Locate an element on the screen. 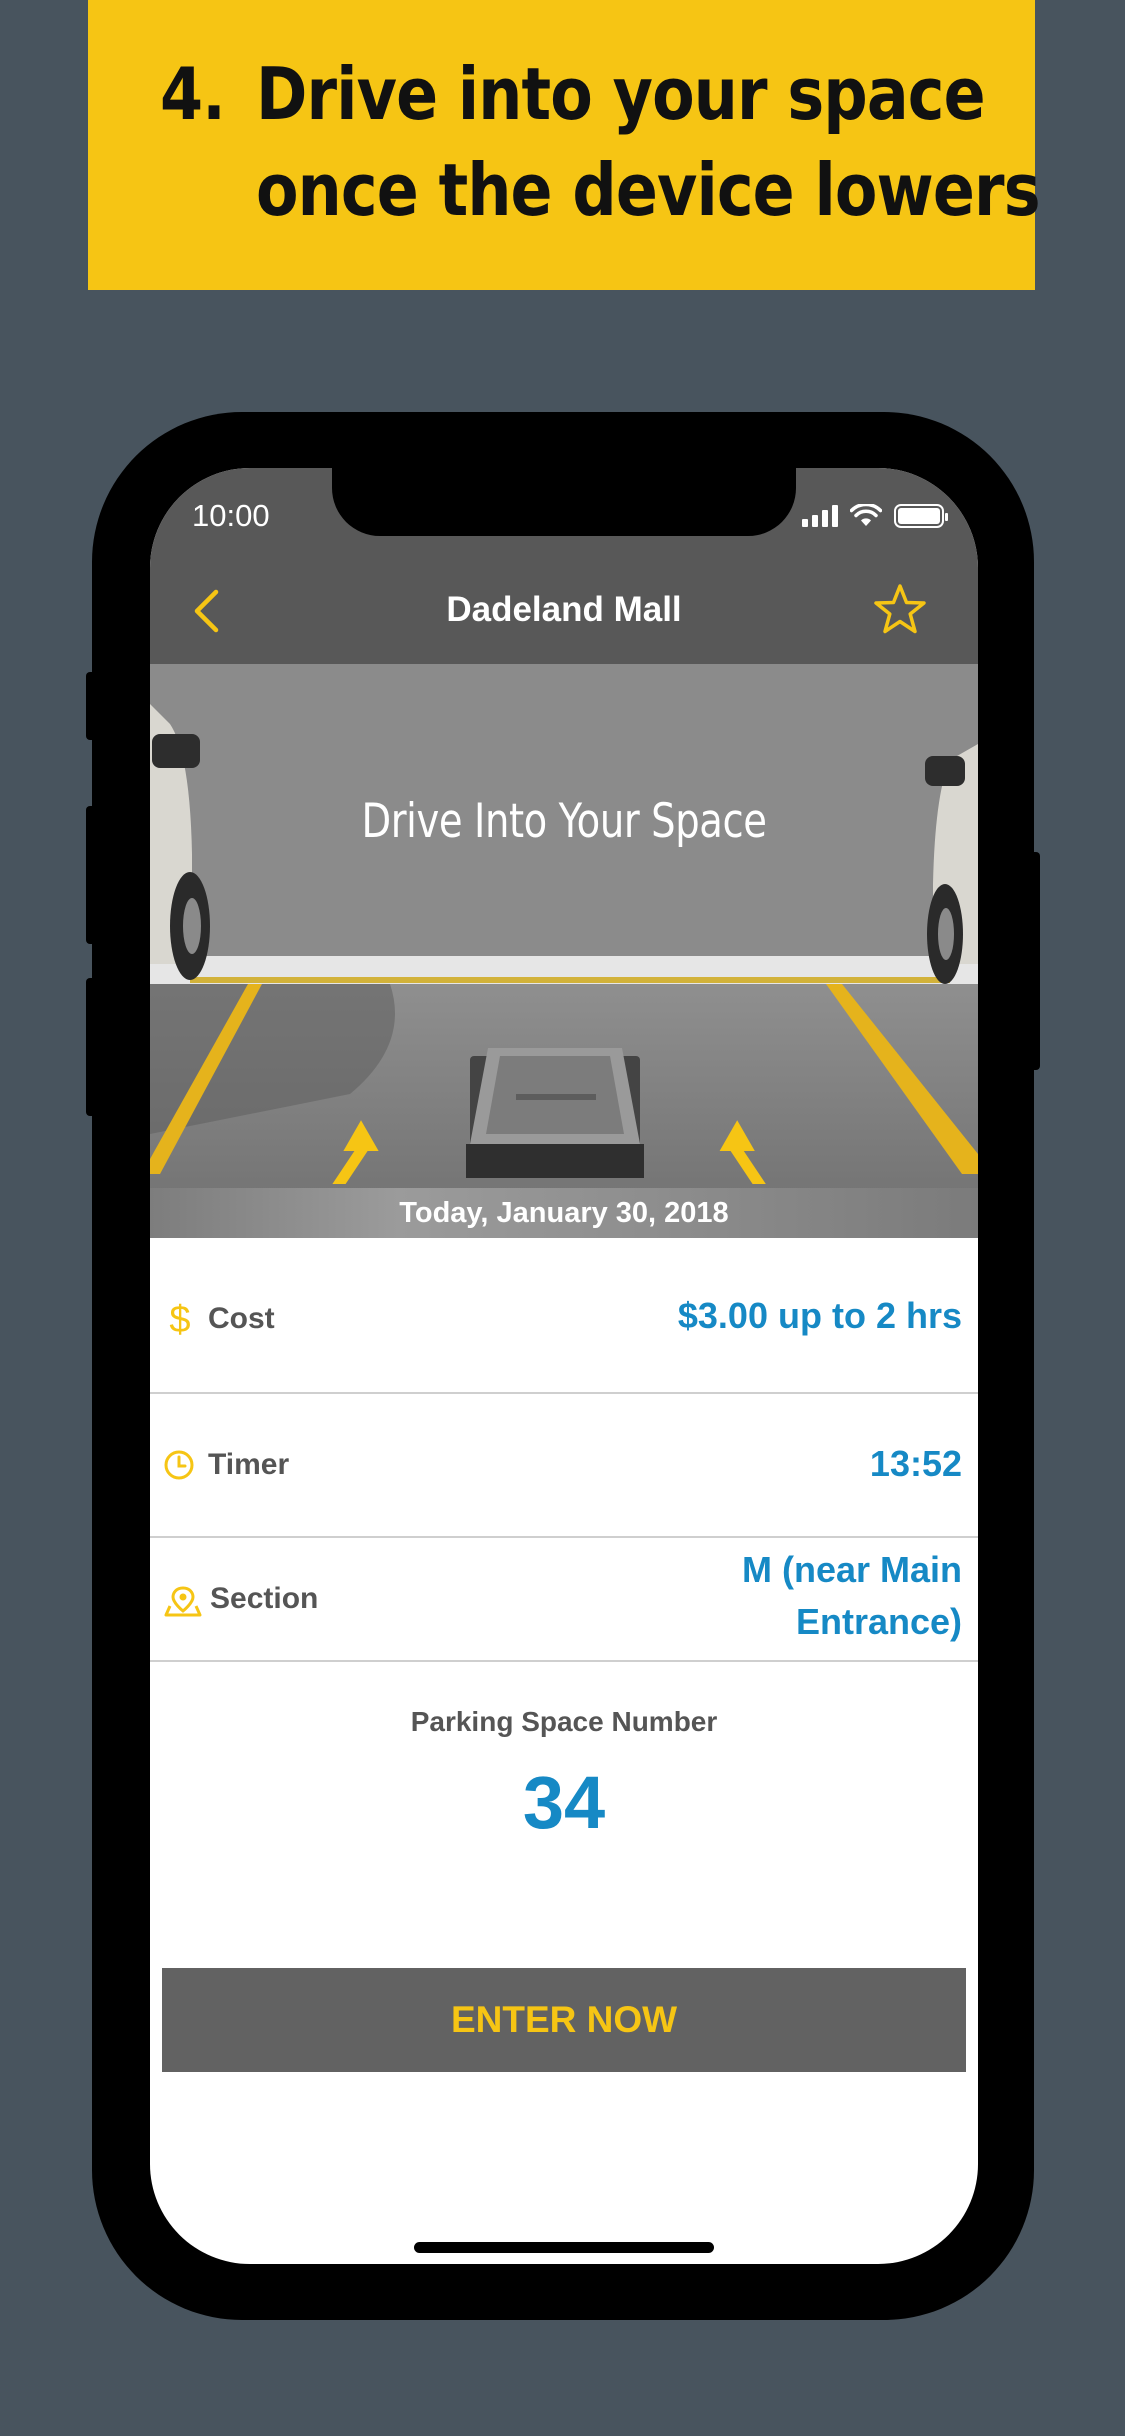 The width and height of the screenshot is (1125, 2436). parking-space-number: 34 is located at coordinates (564, 1802).